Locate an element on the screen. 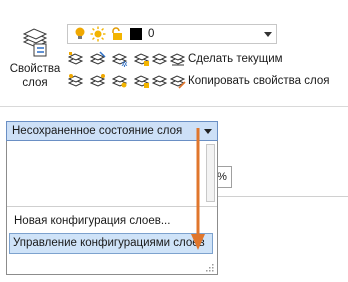 The image size is (348, 282). manage-layer-states-item: Управление конфигурациями слоев is located at coordinates (111, 243).